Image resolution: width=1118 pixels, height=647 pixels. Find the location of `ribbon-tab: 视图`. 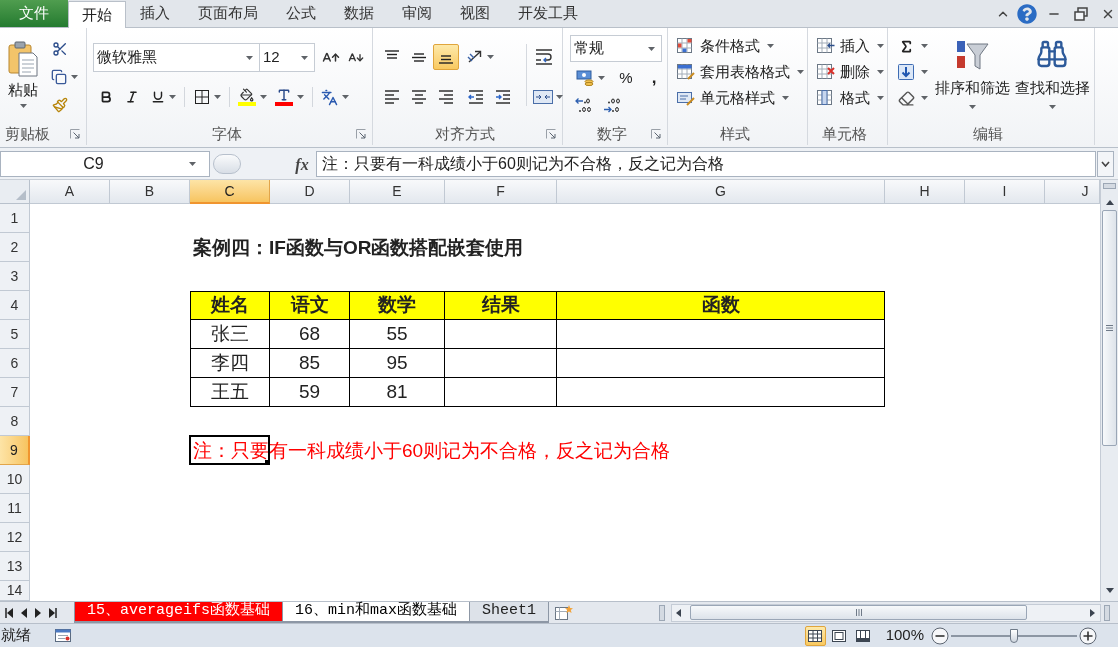

ribbon-tab: 视图 is located at coordinates (475, 13).